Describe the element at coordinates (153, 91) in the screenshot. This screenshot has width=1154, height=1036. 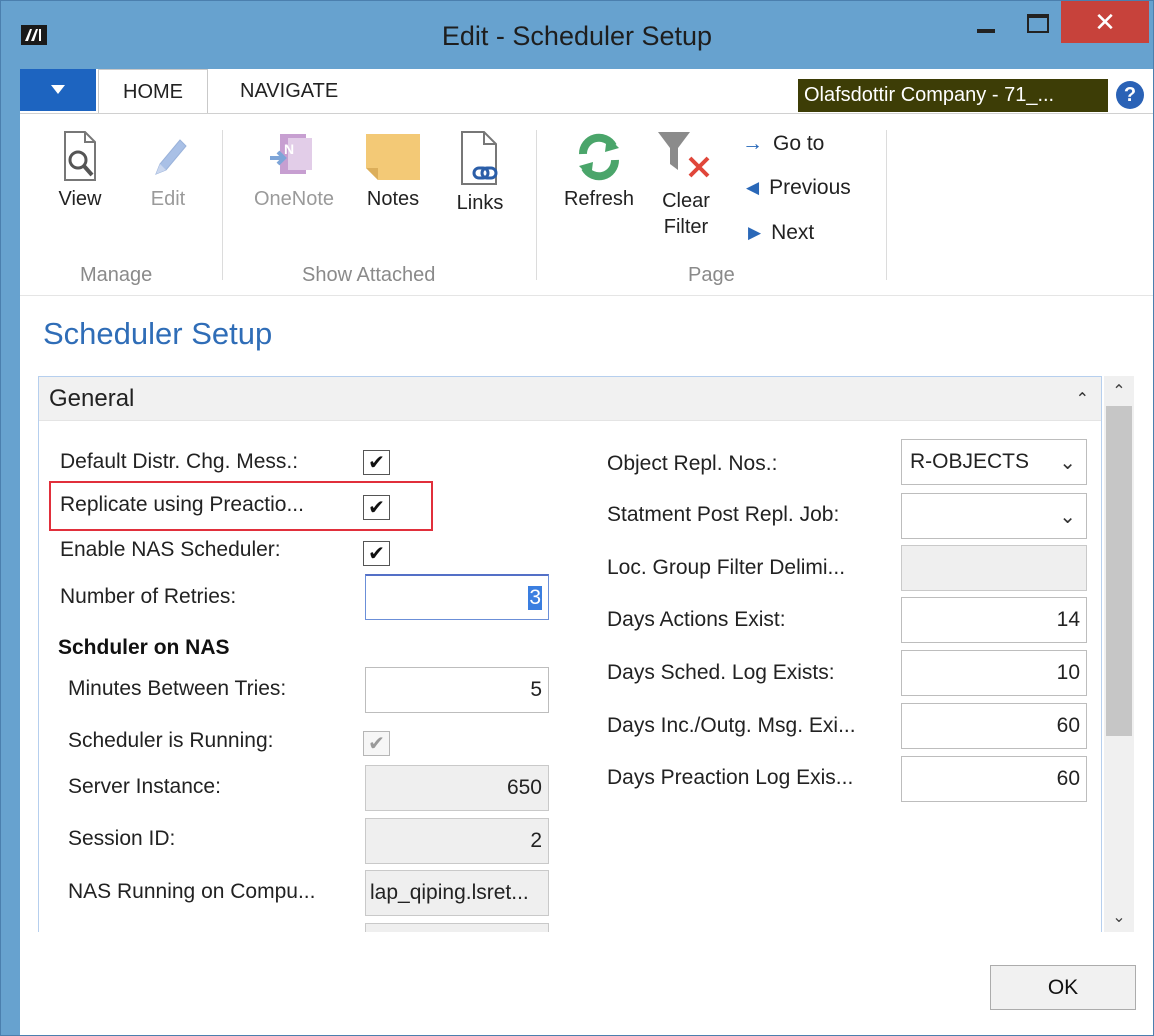
I see `tab-home: HOME` at that location.